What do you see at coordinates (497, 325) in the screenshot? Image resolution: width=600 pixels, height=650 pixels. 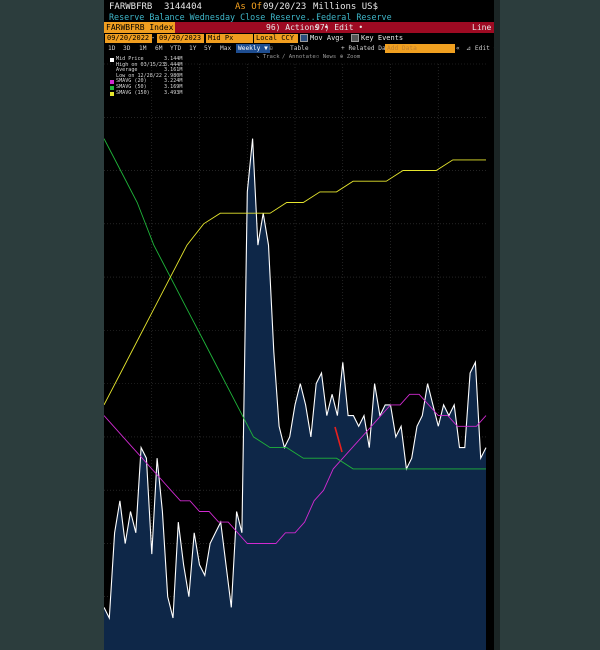 I see `scrollbar` at bounding box center [497, 325].